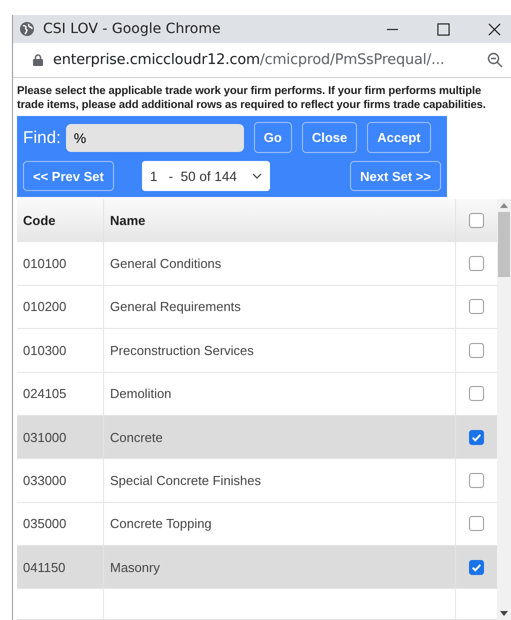  What do you see at coordinates (60, 263) in the screenshot?
I see `table-cell: 010100` at bounding box center [60, 263].